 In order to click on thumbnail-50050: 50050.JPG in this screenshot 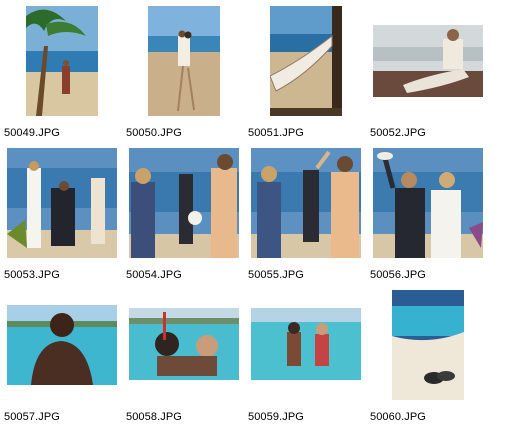, I will do `click(183, 74)`.